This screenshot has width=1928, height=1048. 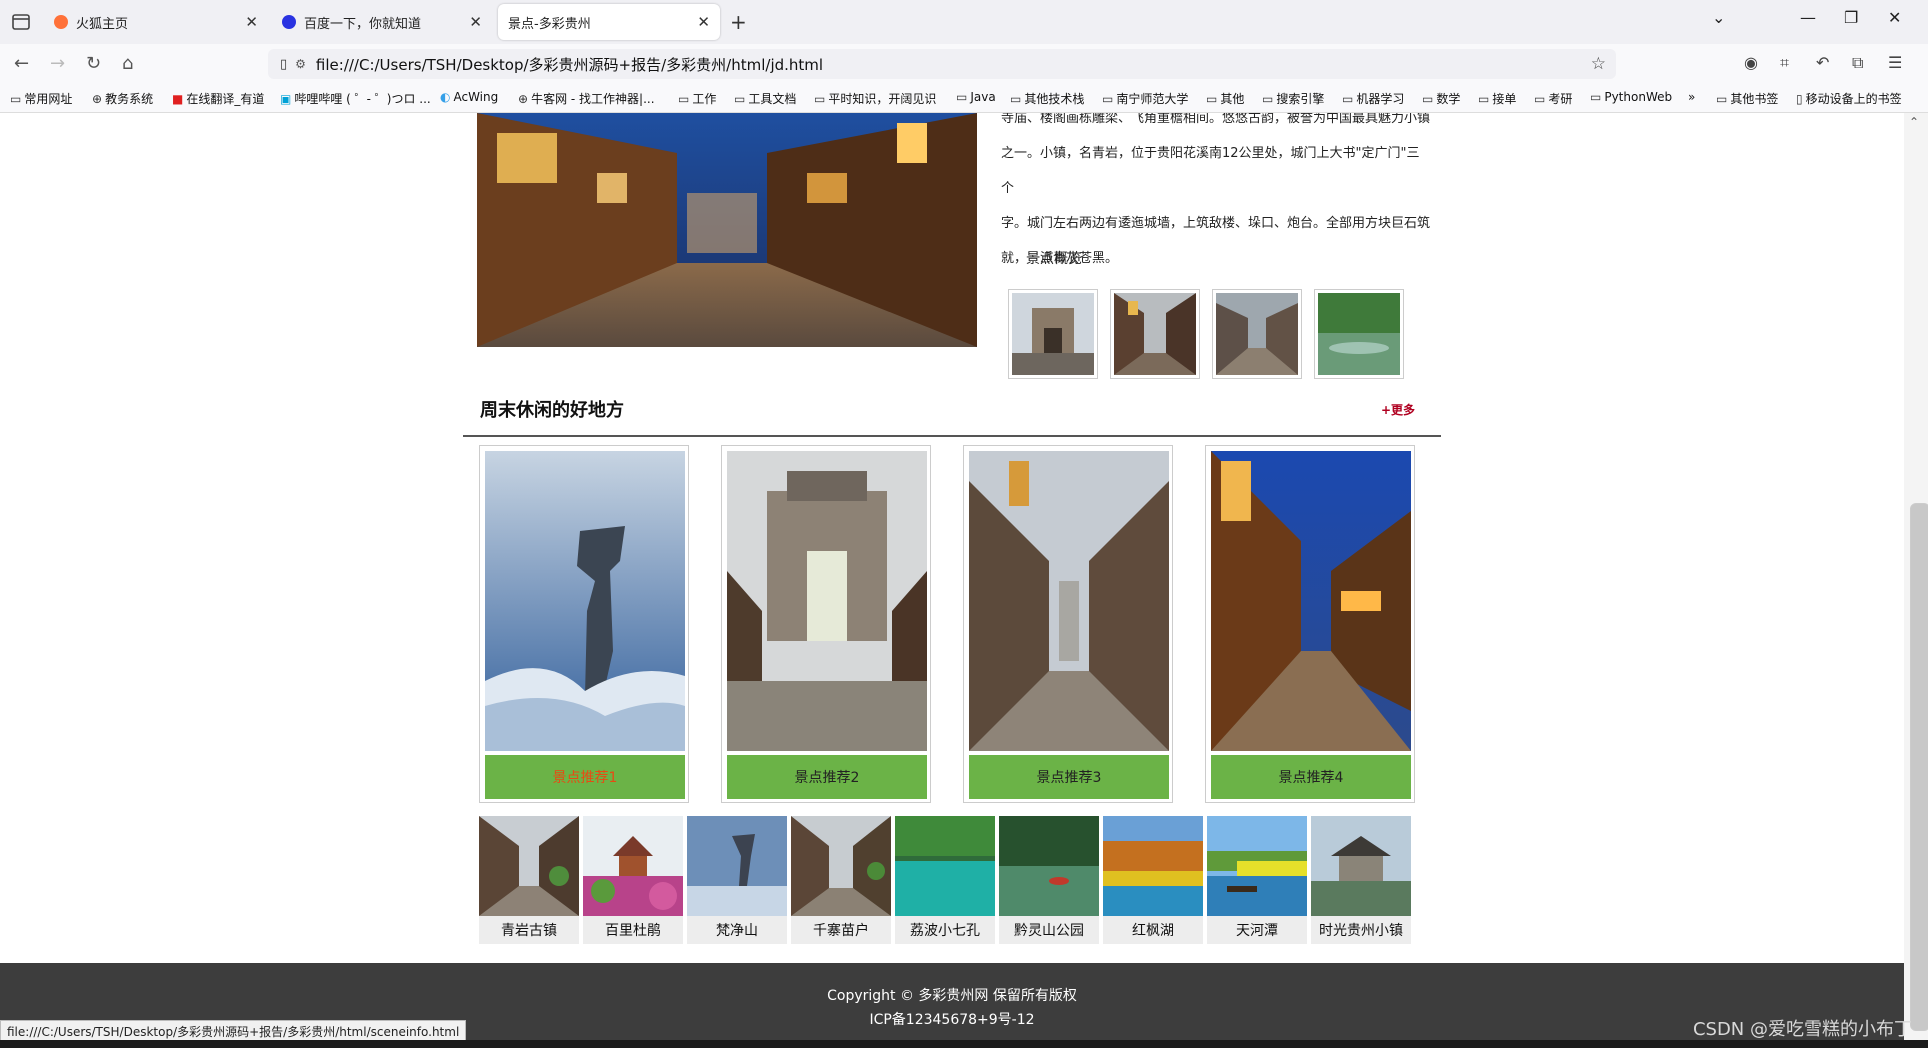 I want to click on tab-firefox-home: 火狐主页 ✕, so click(x=156, y=22).